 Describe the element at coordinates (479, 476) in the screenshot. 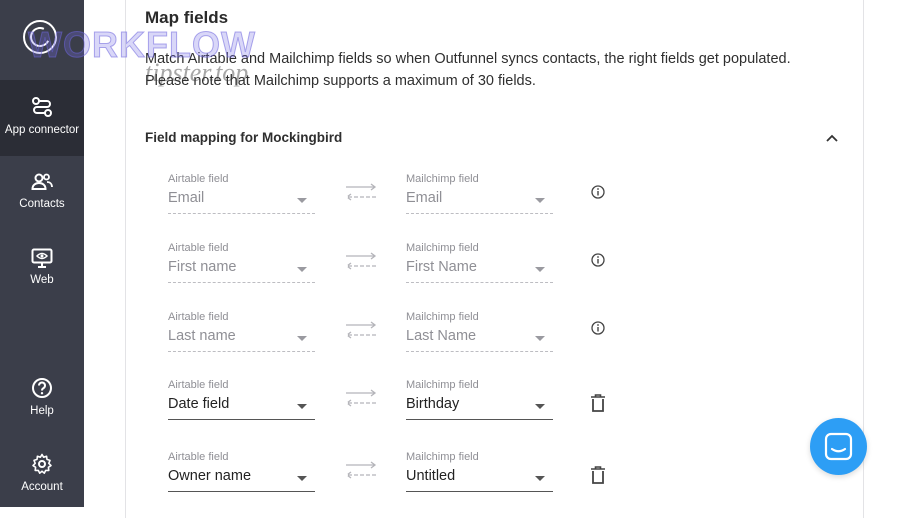

I see `mailchimp-field-select: Mailchimp field Untitled` at that location.